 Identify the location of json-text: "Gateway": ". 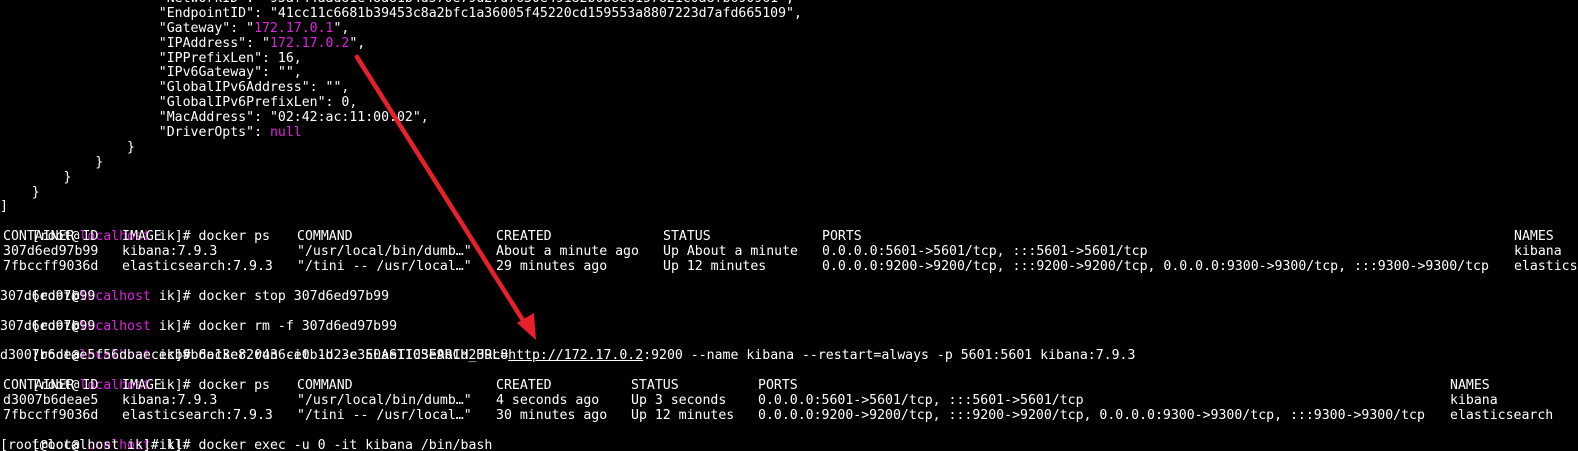
(127, 28).